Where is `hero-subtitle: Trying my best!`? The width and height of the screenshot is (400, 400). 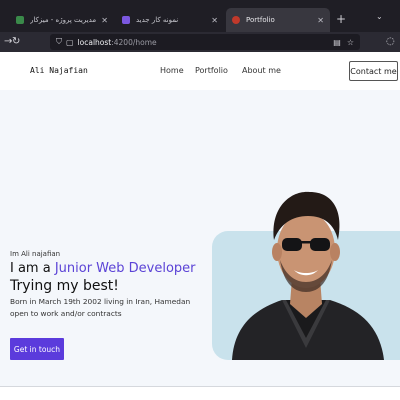
hero-subtitle: Trying my best! is located at coordinates (64, 286).